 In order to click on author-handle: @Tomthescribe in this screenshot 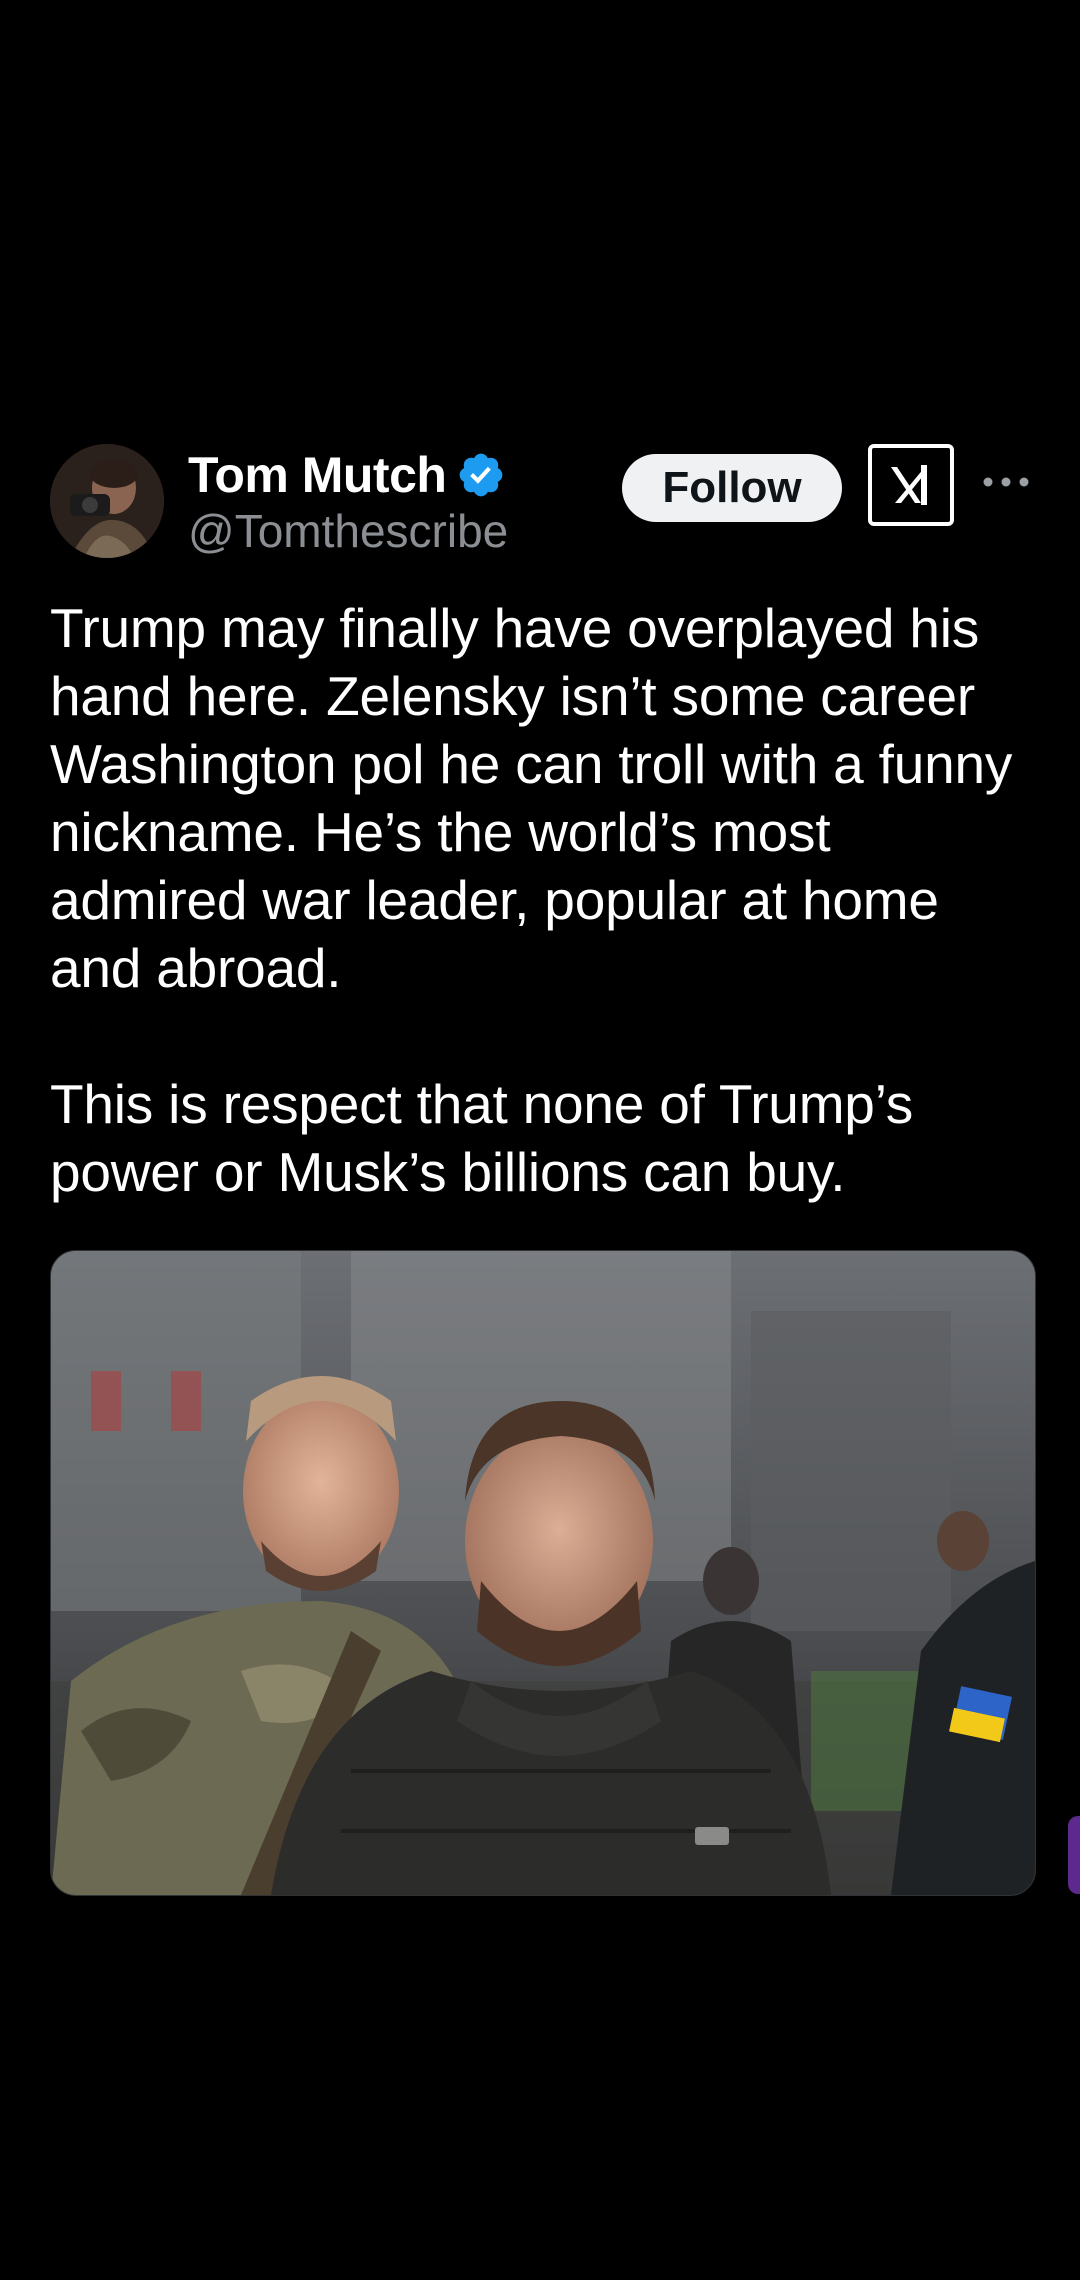, I will do `click(348, 531)`.